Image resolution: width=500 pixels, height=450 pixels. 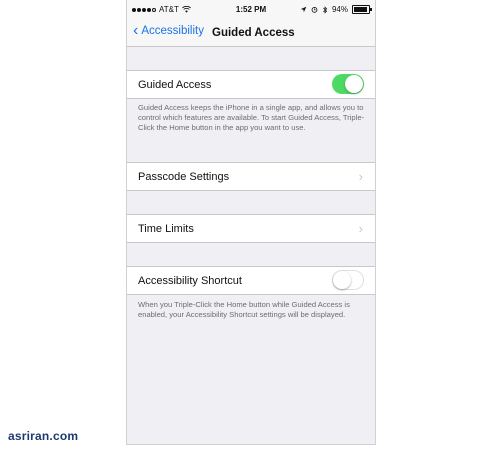 What do you see at coordinates (303, 9) in the screenshot?
I see `location-arrow-icon` at bounding box center [303, 9].